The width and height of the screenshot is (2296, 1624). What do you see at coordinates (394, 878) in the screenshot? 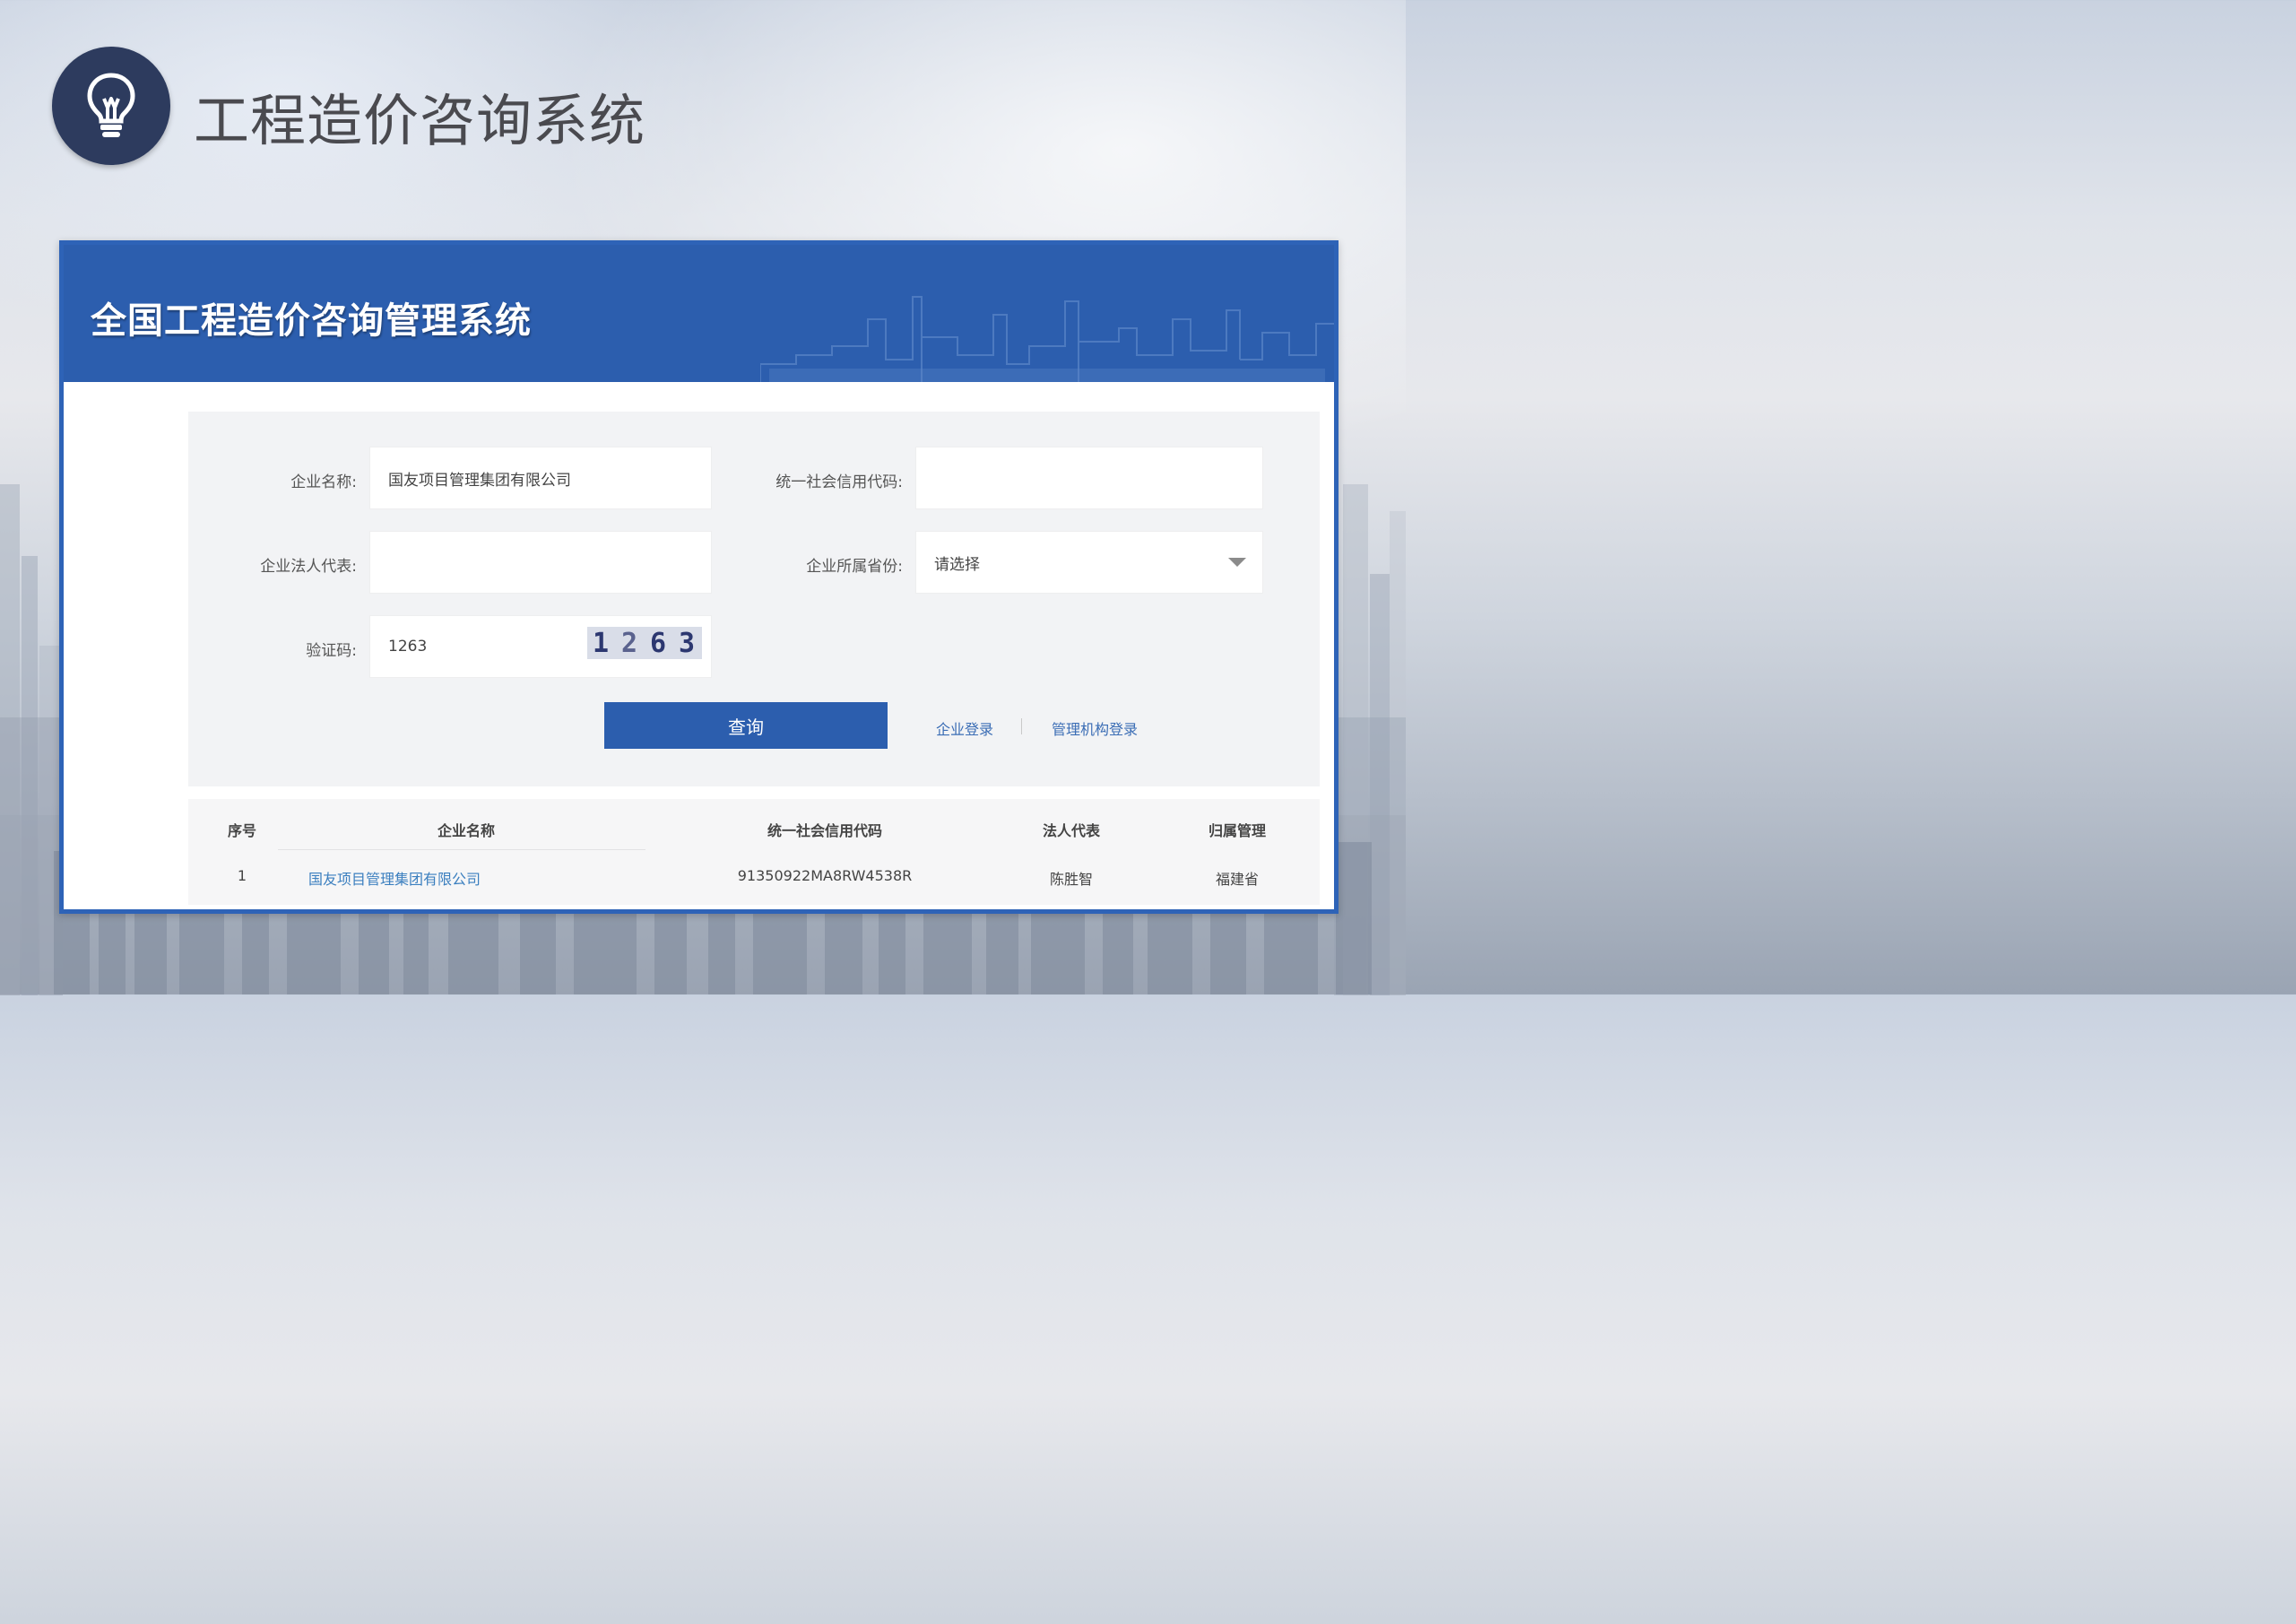
I see `table-cell-company-link: 国友项目管理集团有限公司` at bounding box center [394, 878].